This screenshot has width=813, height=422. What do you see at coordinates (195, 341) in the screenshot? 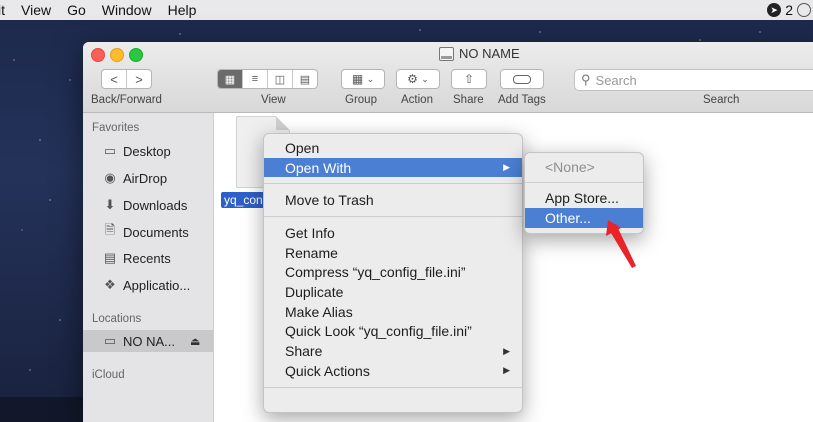
I see `eject-icon: ⏏` at bounding box center [195, 341].